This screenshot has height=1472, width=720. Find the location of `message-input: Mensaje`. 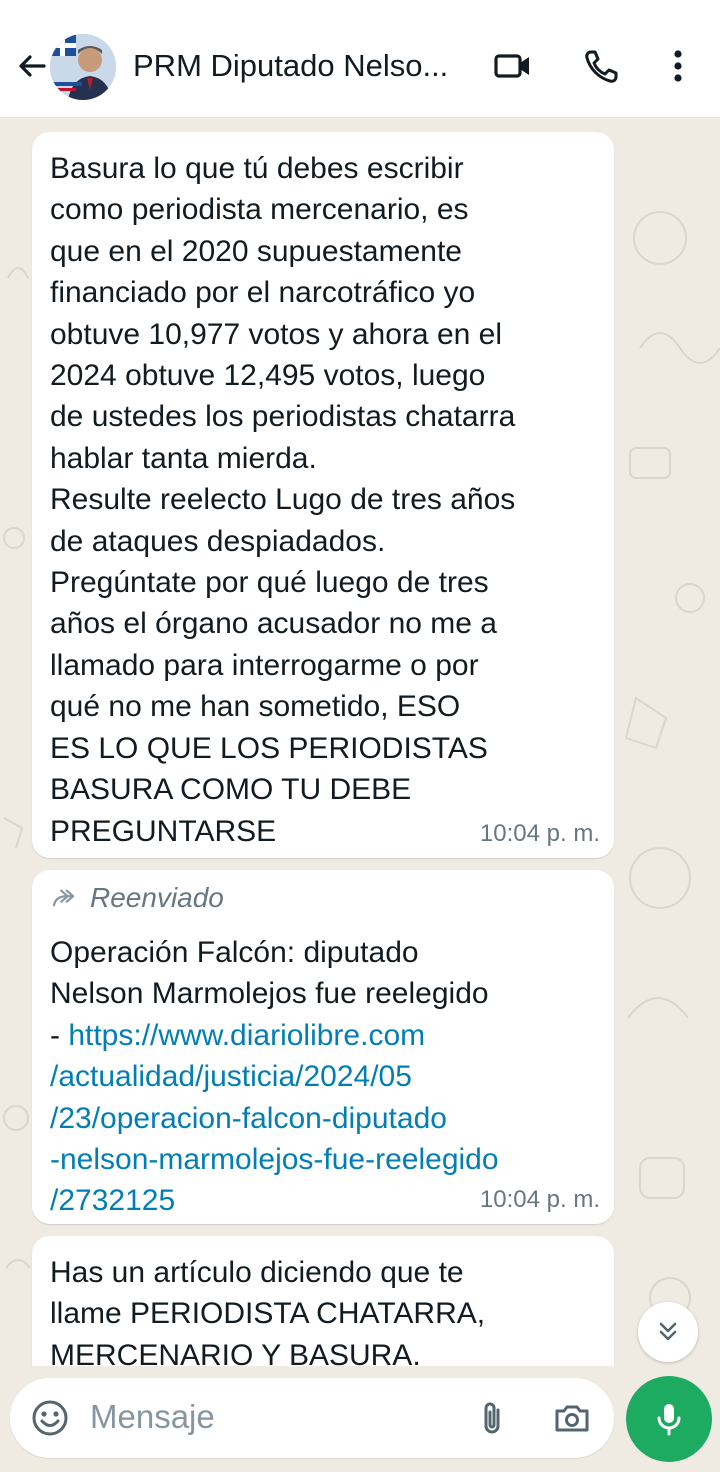

message-input: Mensaje is located at coordinates (312, 1418).